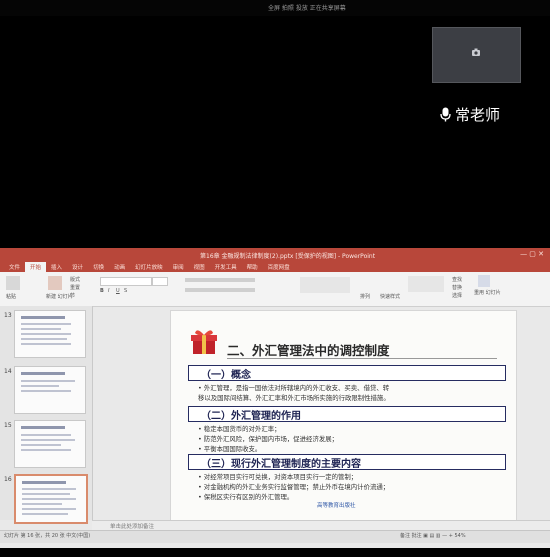  I want to click on section-heading-role: （二）外汇管理的作用, so click(347, 414).